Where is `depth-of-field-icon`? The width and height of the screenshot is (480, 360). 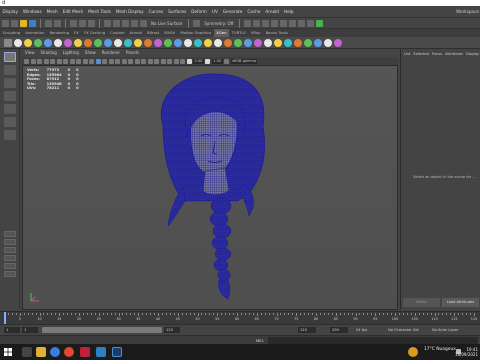 depth-of-field-icon is located at coordinates (156, 61).